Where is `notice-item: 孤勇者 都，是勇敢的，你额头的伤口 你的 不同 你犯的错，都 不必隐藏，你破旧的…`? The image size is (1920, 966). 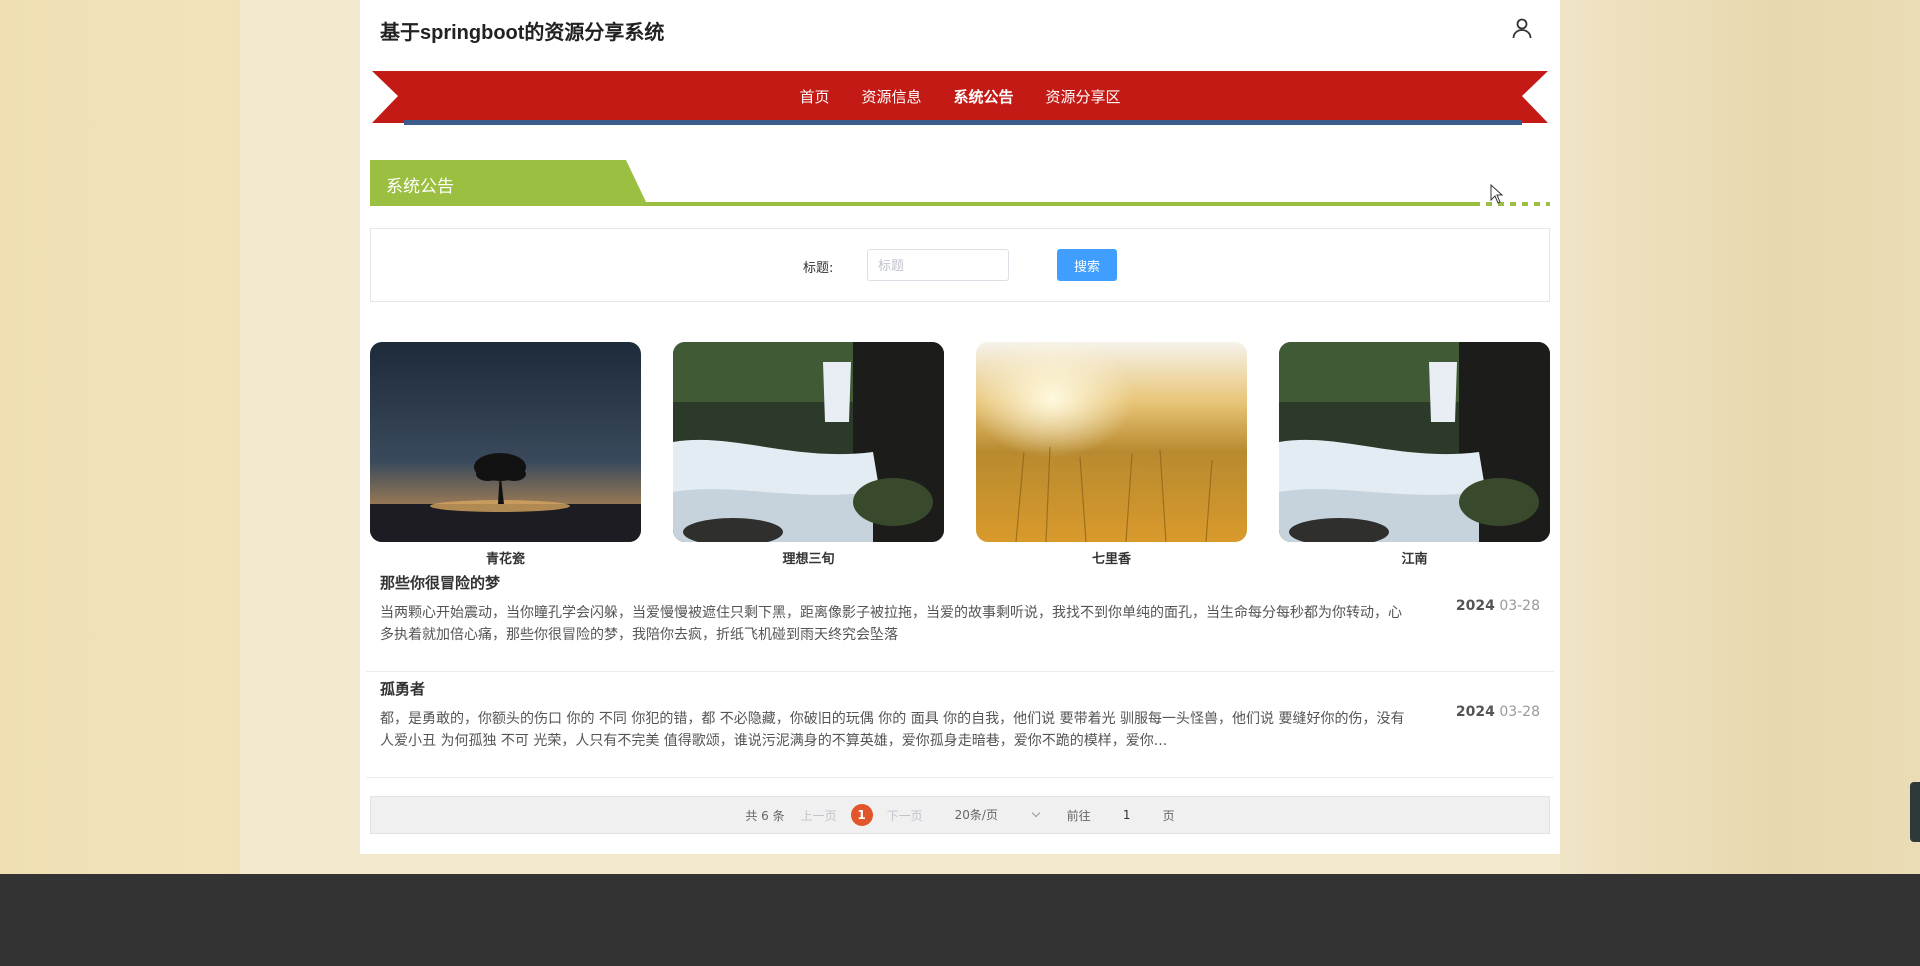 notice-item: 孤勇者 都，是勇敢的，你额头的伤口 你的 不同 你犯的错，都 不必隐藏，你破旧的… is located at coordinates (960, 728).